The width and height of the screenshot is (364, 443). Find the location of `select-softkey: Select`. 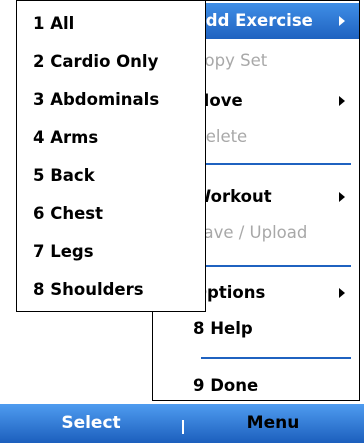

select-softkey: Select is located at coordinates (91, 423).